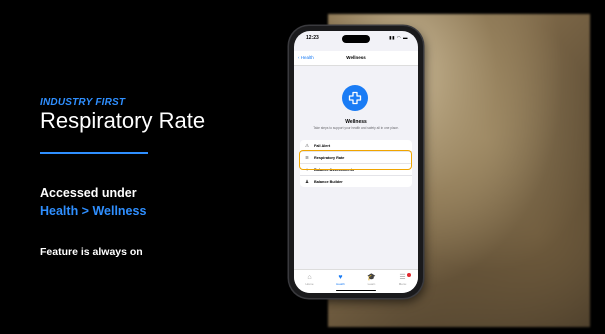 The height and width of the screenshot is (334, 605). Describe the element at coordinates (328, 181) in the screenshot. I see `list-item-label: Balance Builder` at that location.